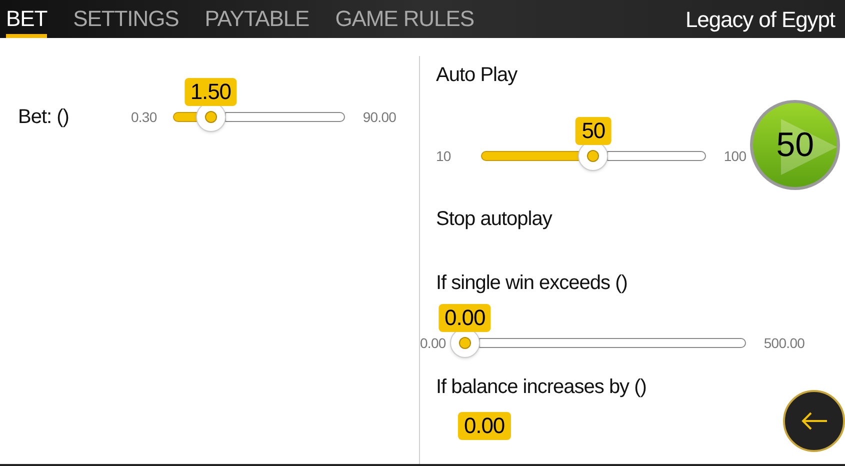 This screenshot has height=466, width=845. I want to click on nav-tab: BET, so click(27, 19).